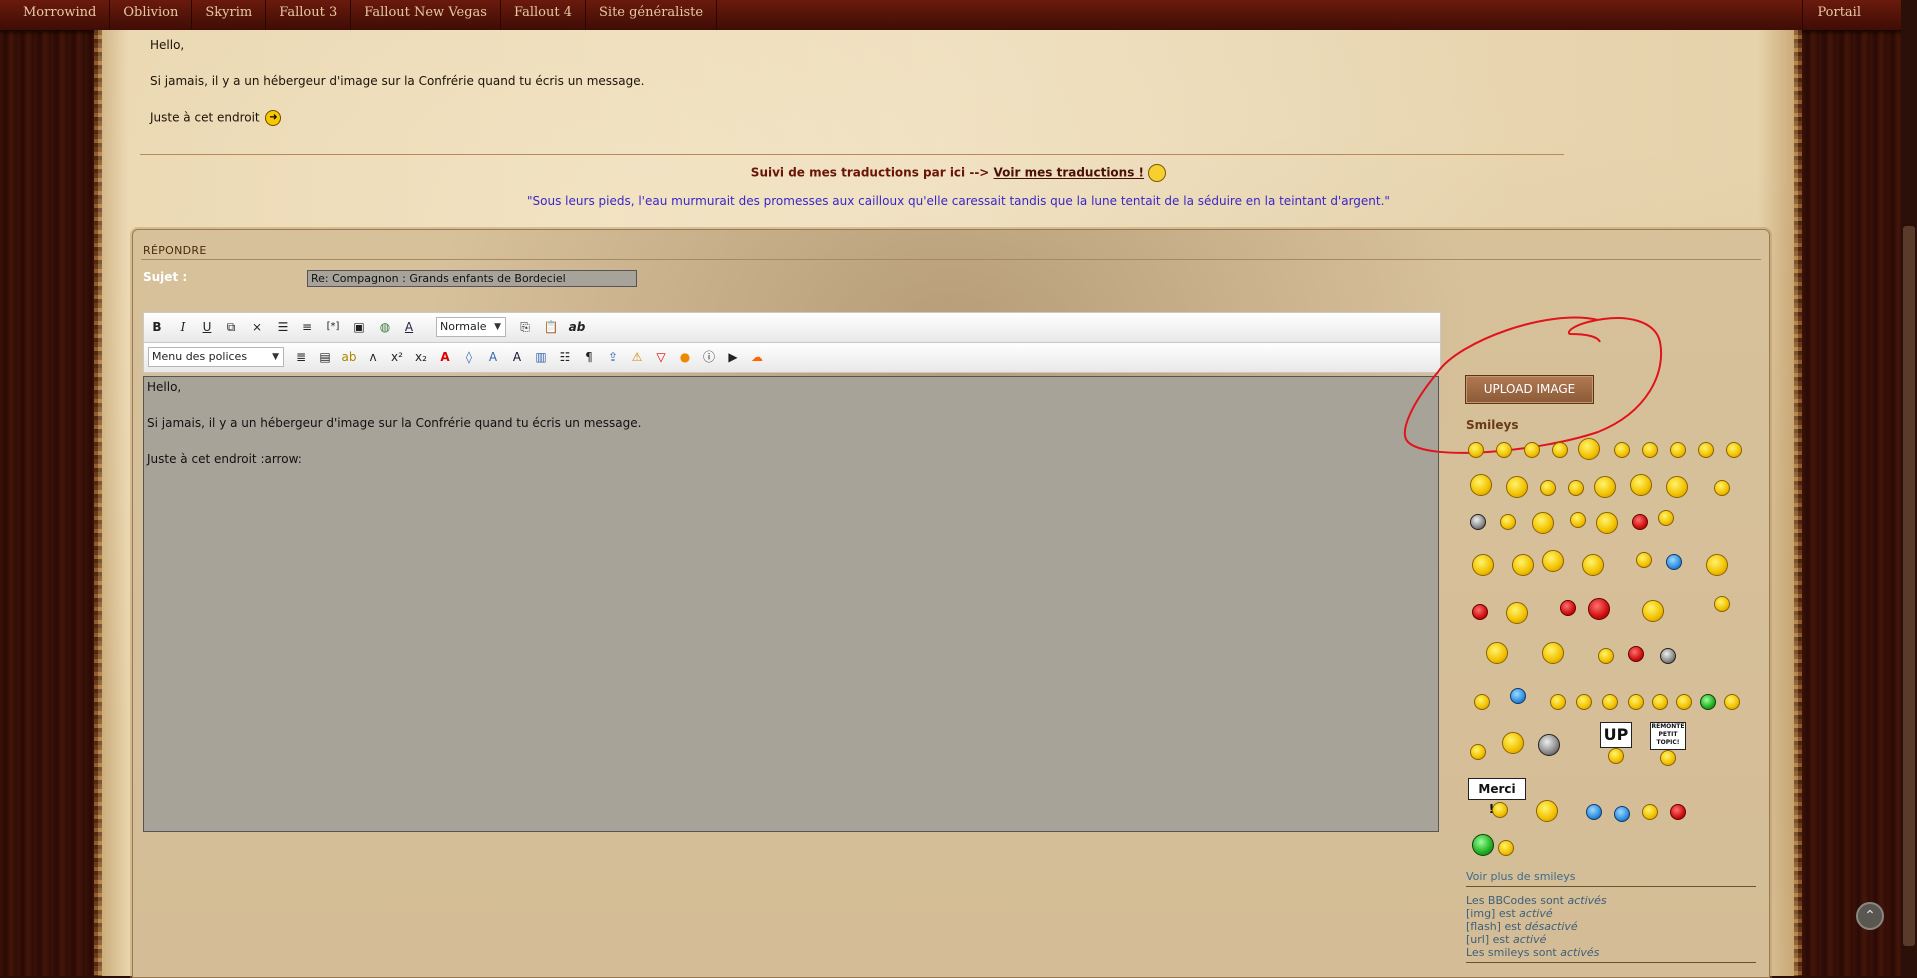 The image size is (1917, 978). What do you see at coordinates (1660, 702) in the screenshot?
I see `arrow-smiley-icon` at bounding box center [1660, 702].